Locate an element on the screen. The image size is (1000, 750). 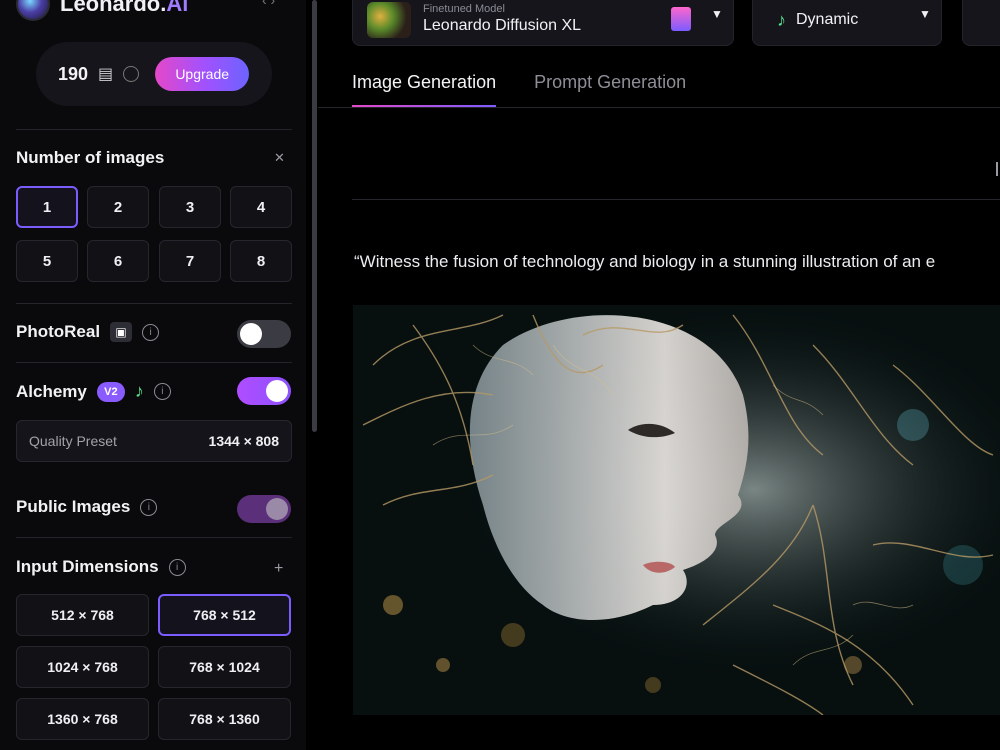
photoreal-label: PhotoReal is located at coordinates (58, 331).